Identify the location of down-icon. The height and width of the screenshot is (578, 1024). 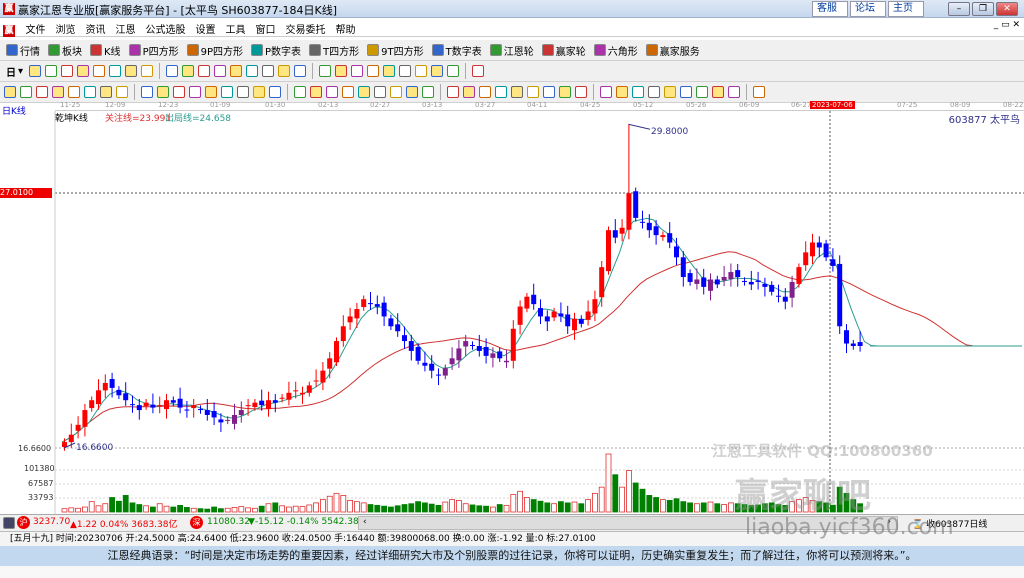
(300, 71).